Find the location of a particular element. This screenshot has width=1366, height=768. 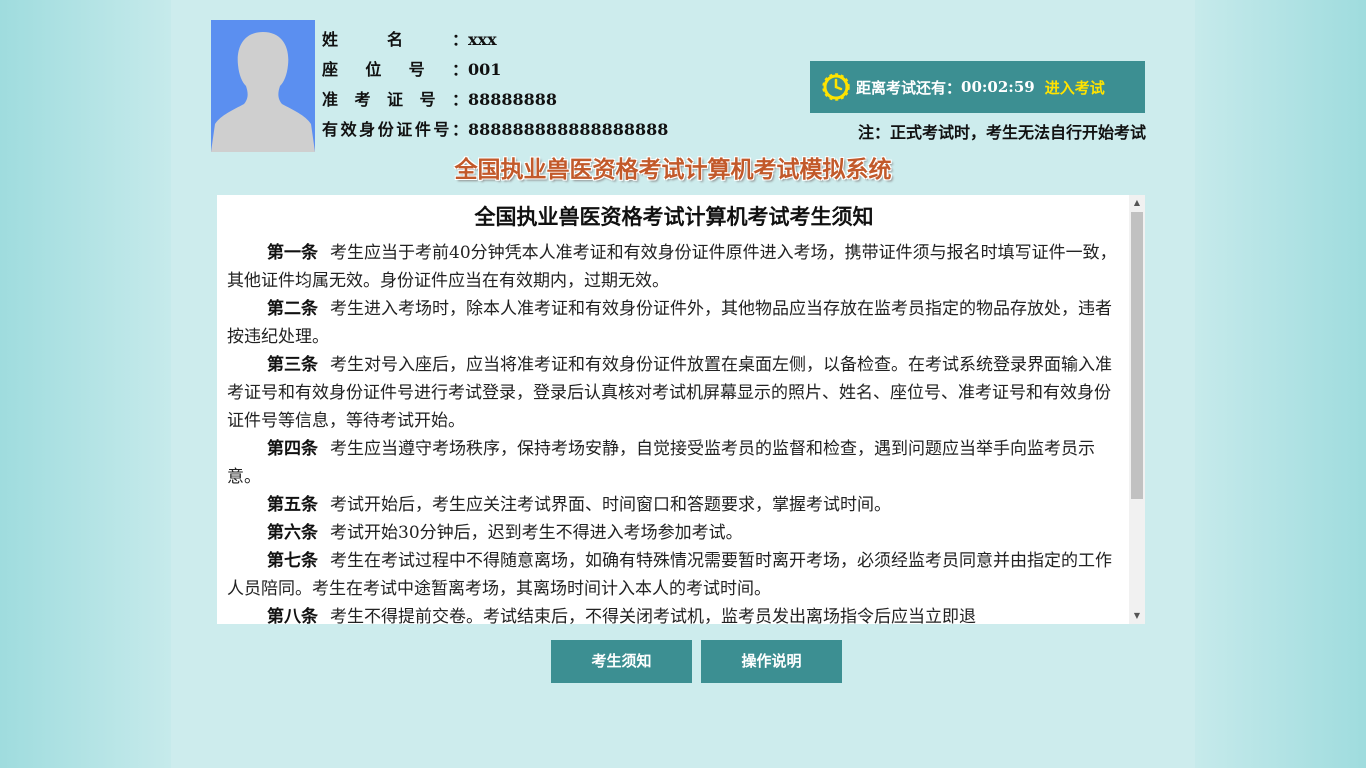

article-5: 第五条 考试开始后，考生应关注考试界面、时间窗口和答题要求，掌握考试时间。 is located at coordinates (674, 505).